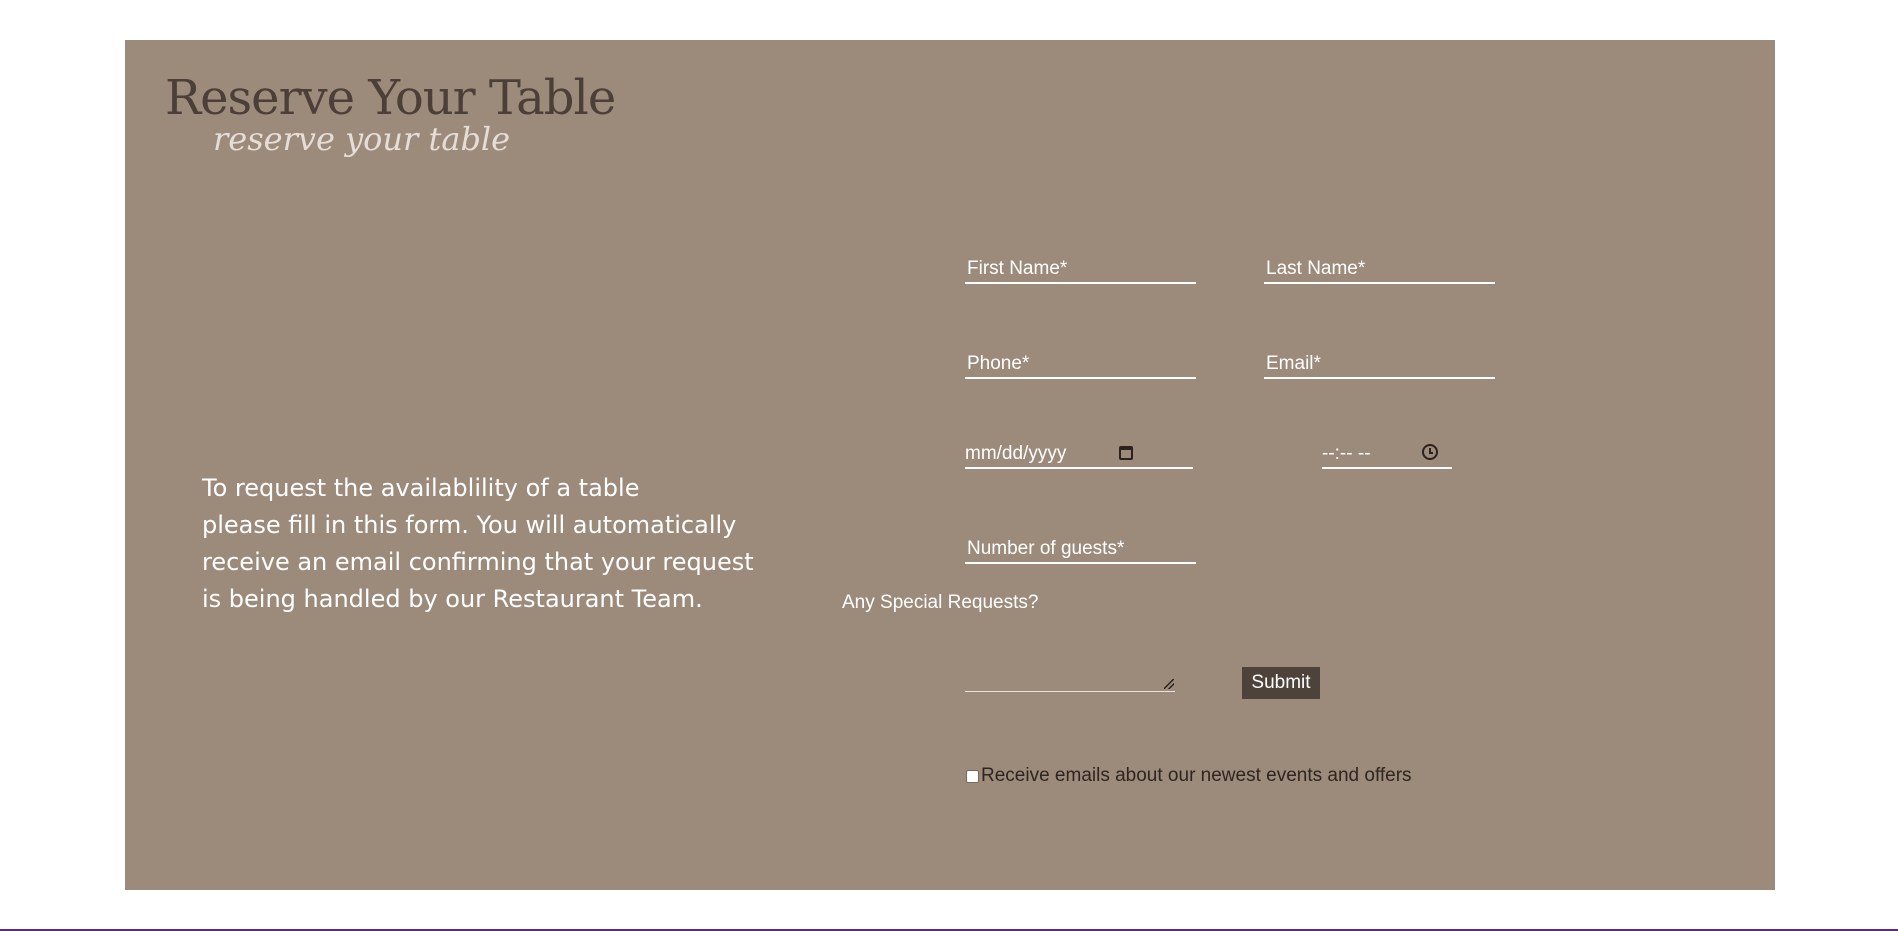 The image size is (1898, 931). I want to click on guests-placeholder: Number of guests*, so click(1046, 548).